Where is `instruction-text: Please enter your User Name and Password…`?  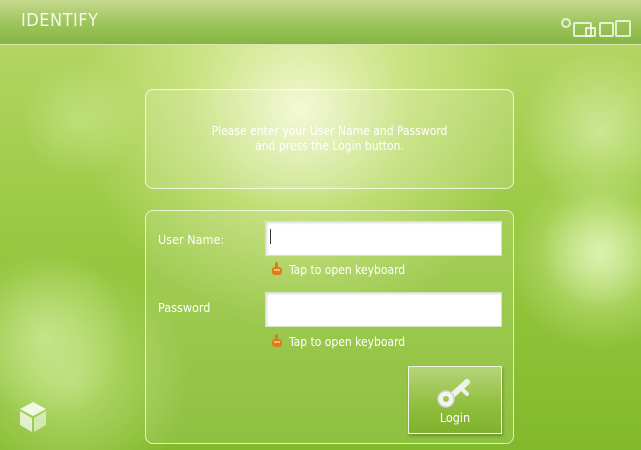 instruction-text: Please enter your User Name and Password… is located at coordinates (329, 138).